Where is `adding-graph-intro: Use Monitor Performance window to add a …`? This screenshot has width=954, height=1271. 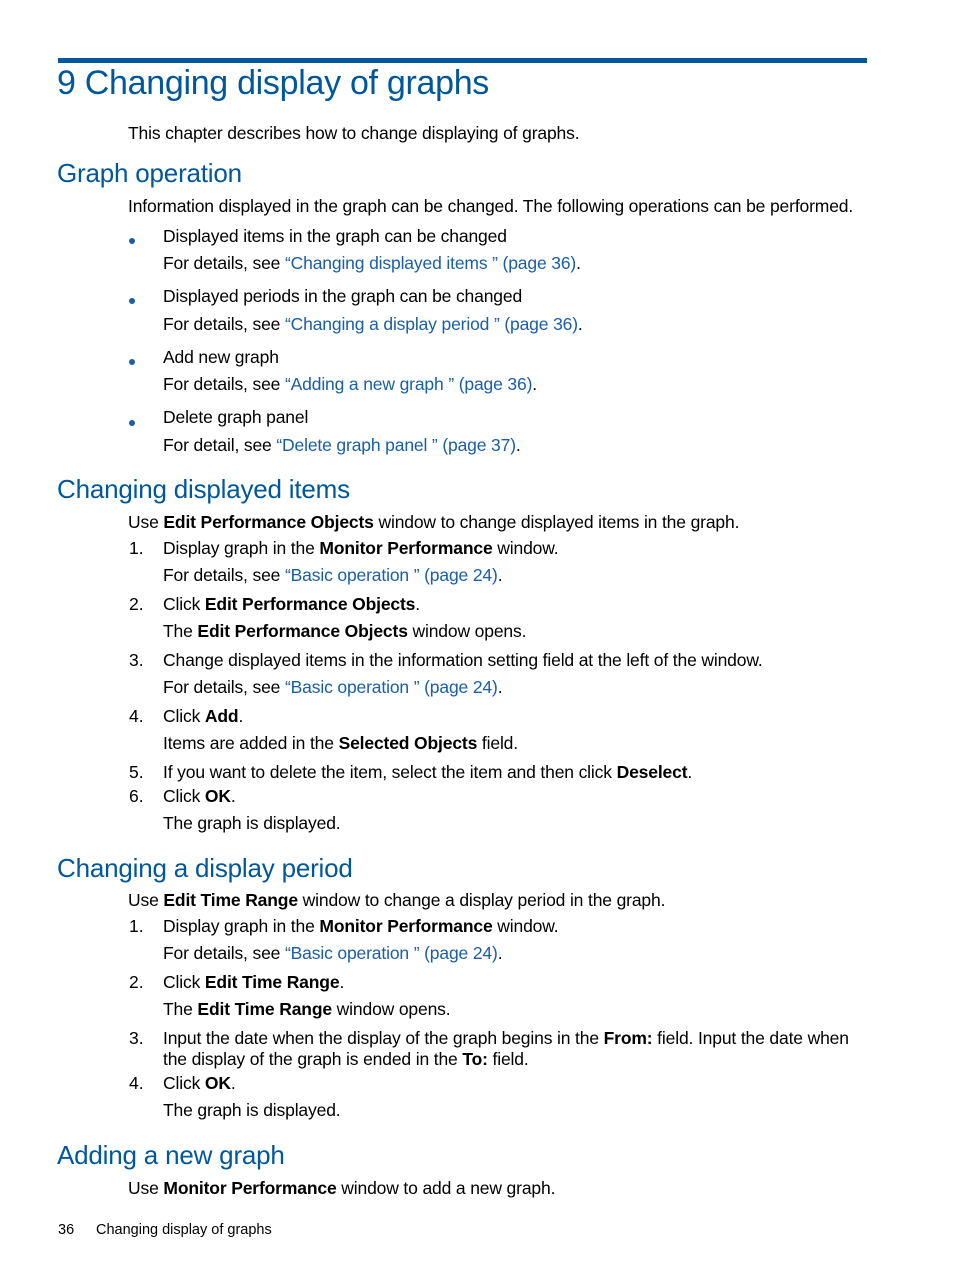
adding-graph-intro: Use Monitor Performance window to add a … is located at coordinates (341, 1188).